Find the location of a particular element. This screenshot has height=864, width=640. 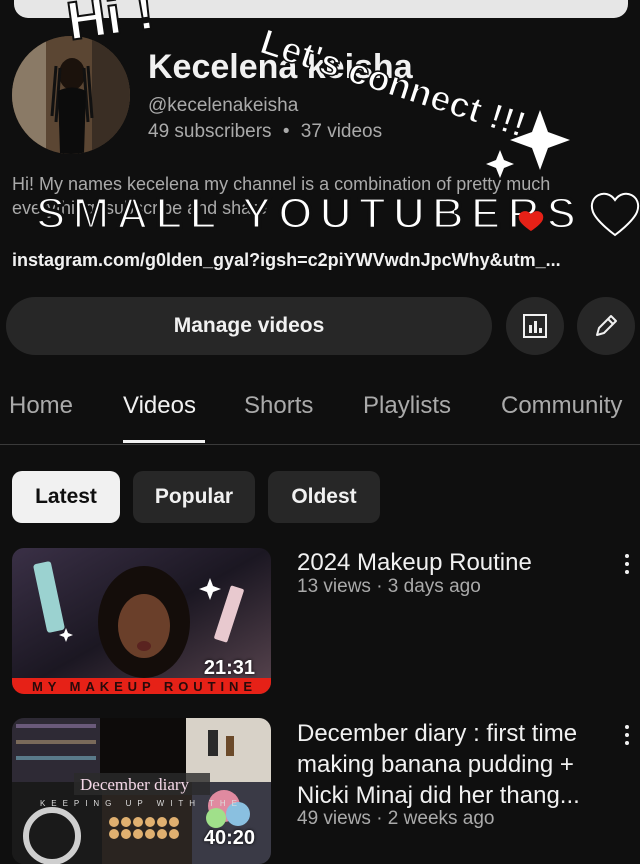

pencil-icon is located at coordinates (606, 325).